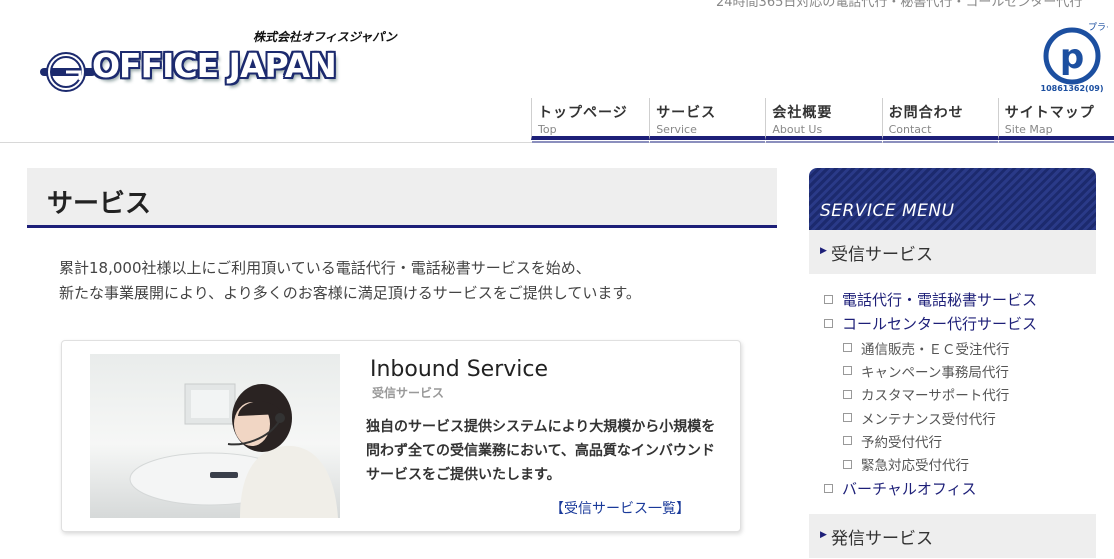 This screenshot has width=1114, height=559. What do you see at coordinates (1049, 113) in the screenshot?
I see `nav-label-ja: サイトマップ` at bounding box center [1049, 113].